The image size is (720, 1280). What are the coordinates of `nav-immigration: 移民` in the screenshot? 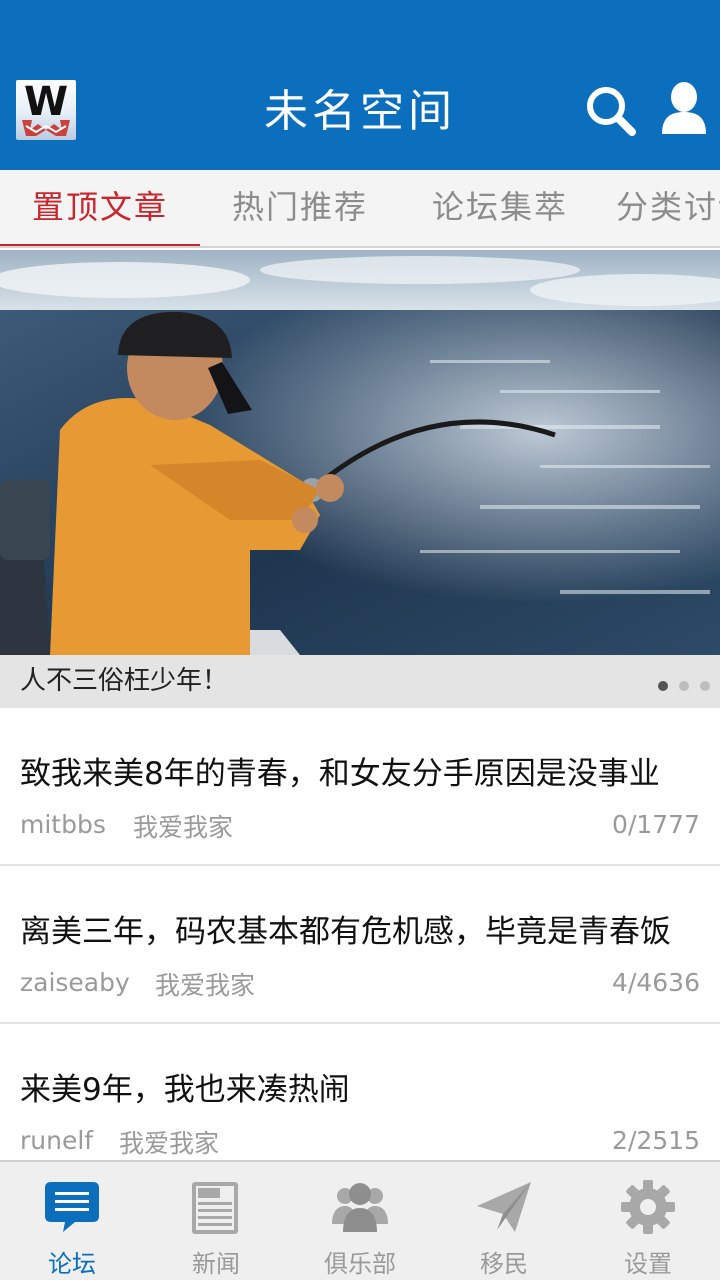 It's located at (504, 1221).